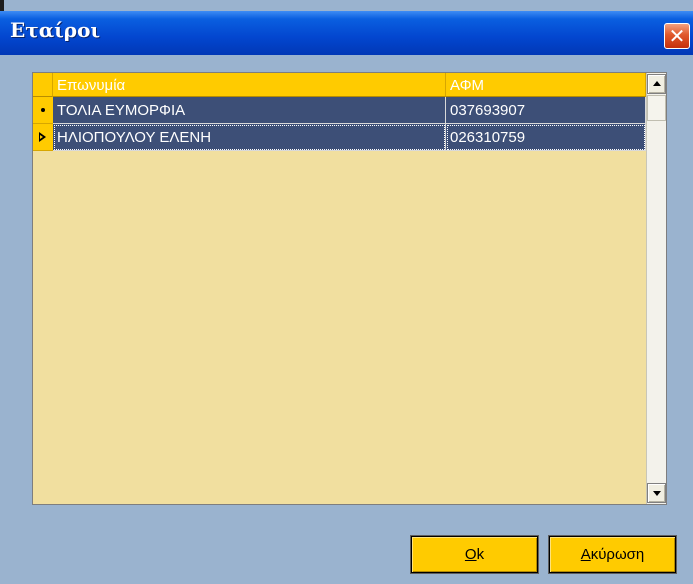 The width and height of the screenshot is (693, 584). What do you see at coordinates (55, 30) in the screenshot?
I see `window-title: Εταίροι` at bounding box center [55, 30].